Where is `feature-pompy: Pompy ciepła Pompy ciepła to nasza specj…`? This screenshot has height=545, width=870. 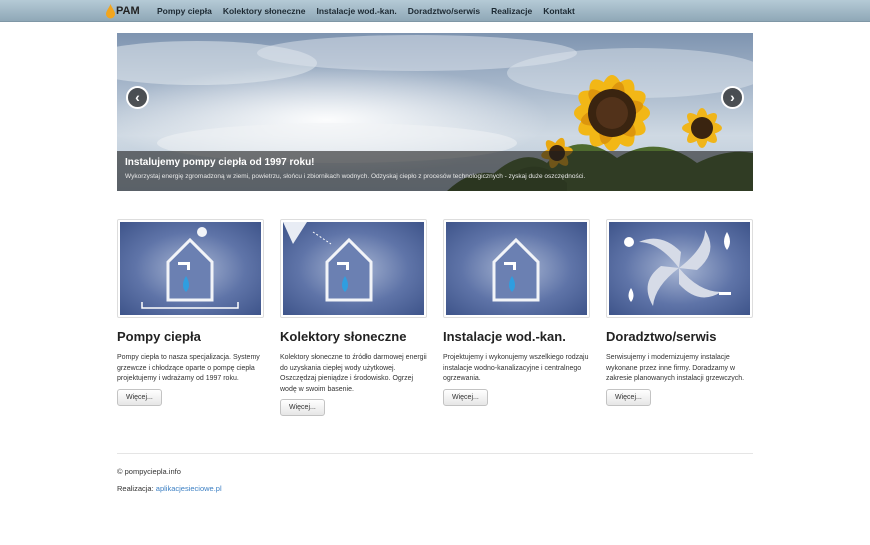
feature-pompy: Pompy ciepła Pompy ciepła to nasza specj… is located at coordinates (190, 312).